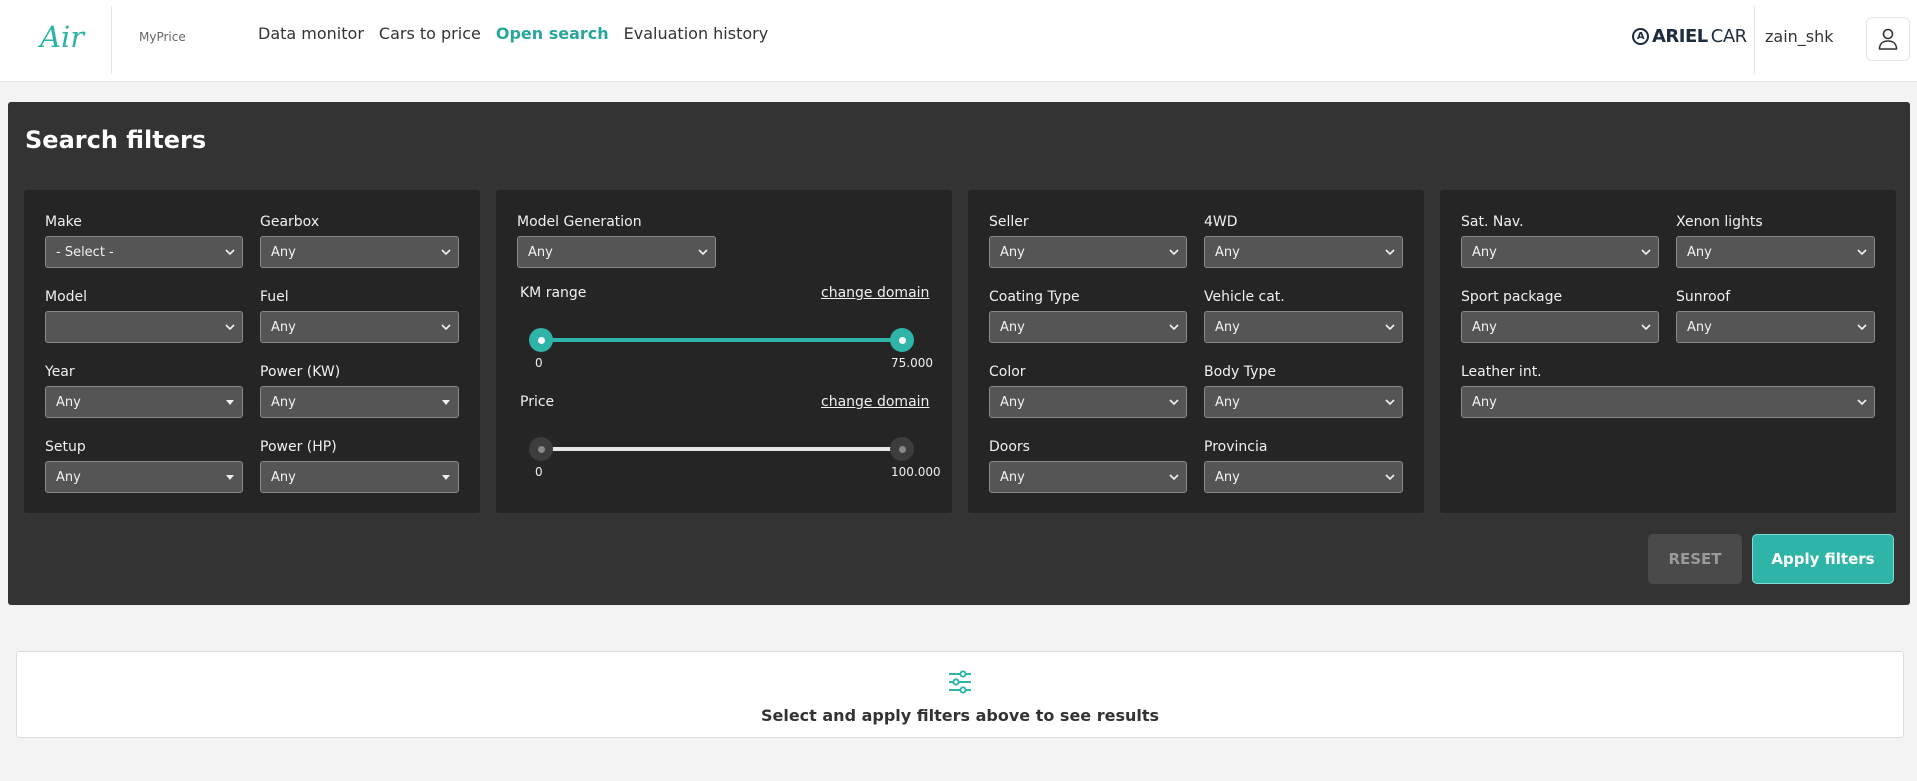 Image resolution: width=1917 pixels, height=781 pixels. Describe the element at coordinates (1799, 36) in the screenshot. I see `username: zain_shk` at that location.